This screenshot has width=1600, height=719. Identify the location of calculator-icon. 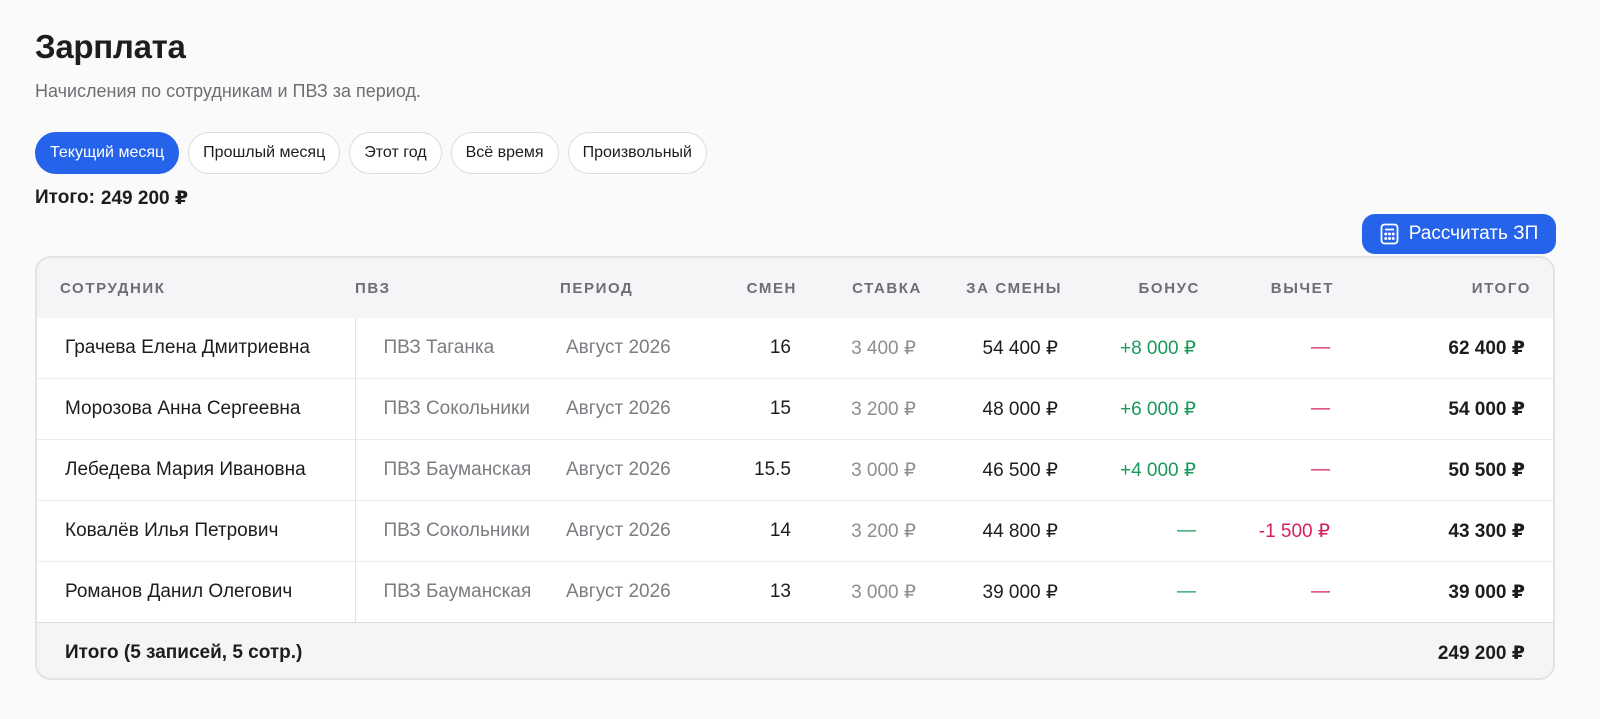
(1389, 234).